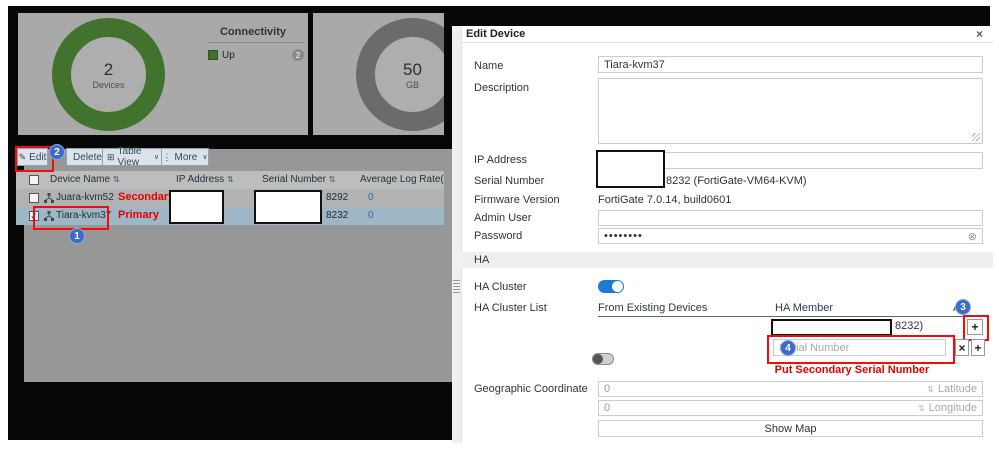 Image resolution: width=999 pixels, height=459 pixels. Describe the element at coordinates (790, 64) in the screenshot. I see `name-input: Tiara-kvm37` at that location.